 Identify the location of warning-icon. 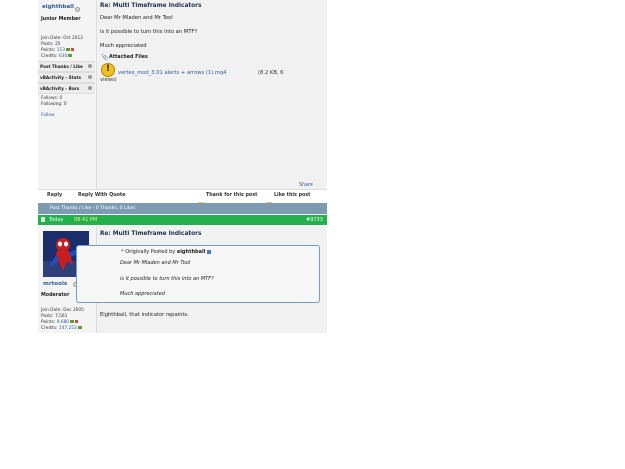
(108, 70).